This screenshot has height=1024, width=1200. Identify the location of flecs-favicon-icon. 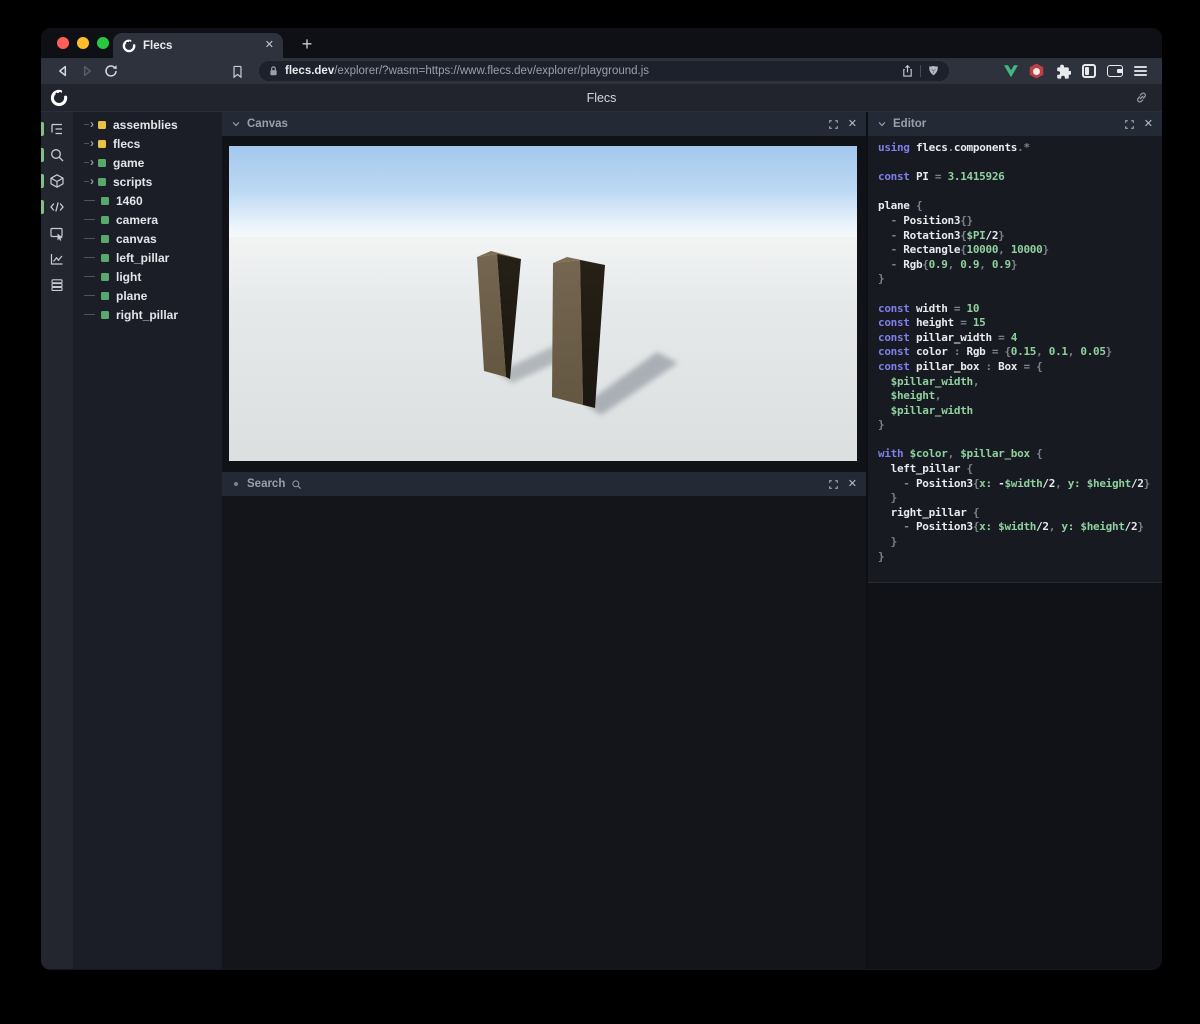
(129, 46).